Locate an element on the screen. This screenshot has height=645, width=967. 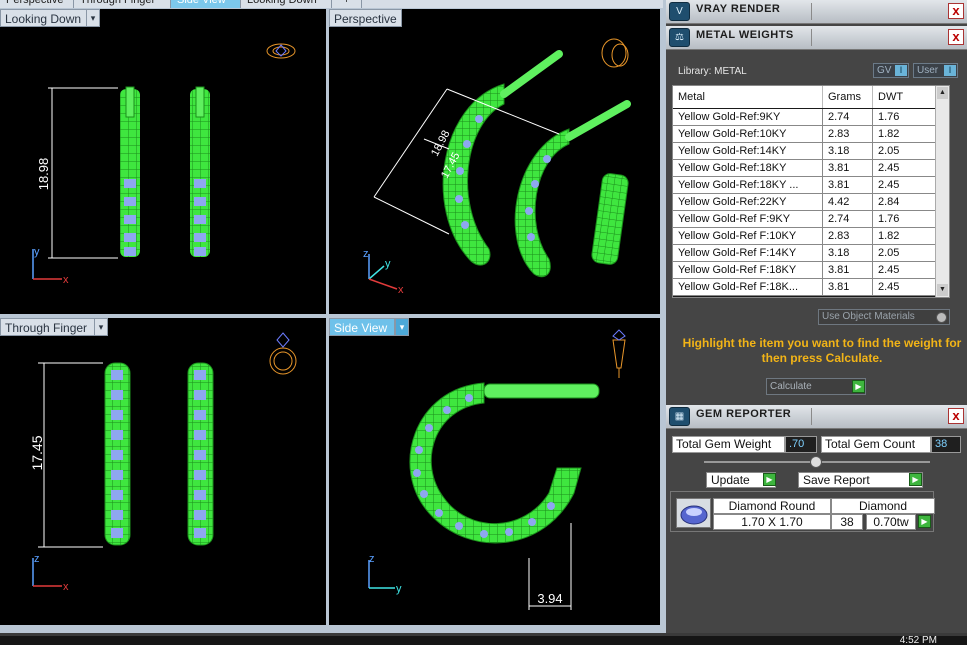
axis-z-label: z is located at coordinates (372, 559).